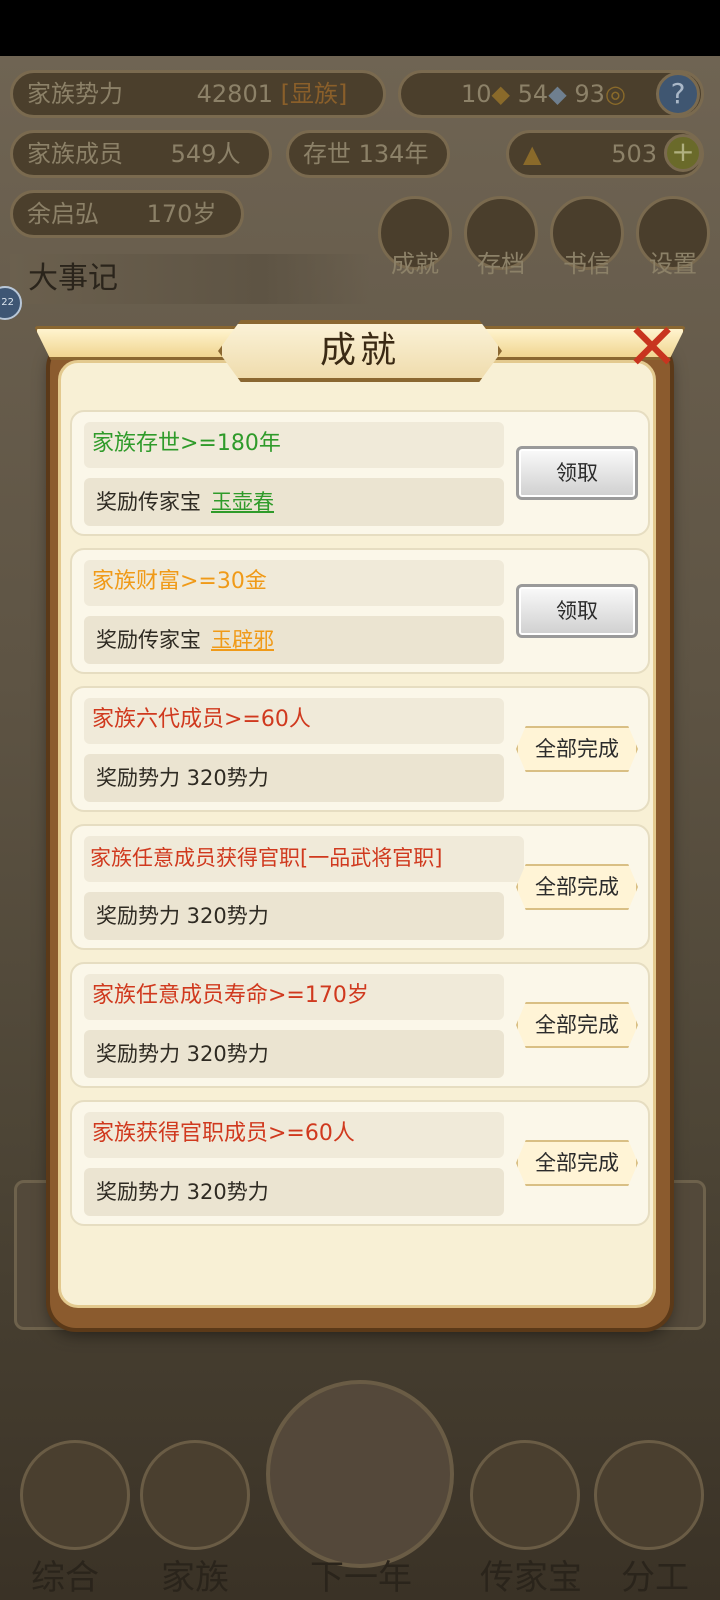 This screenshot has width=720, height=1600. I want to click on ingots-value: 503, so click(634, 154).